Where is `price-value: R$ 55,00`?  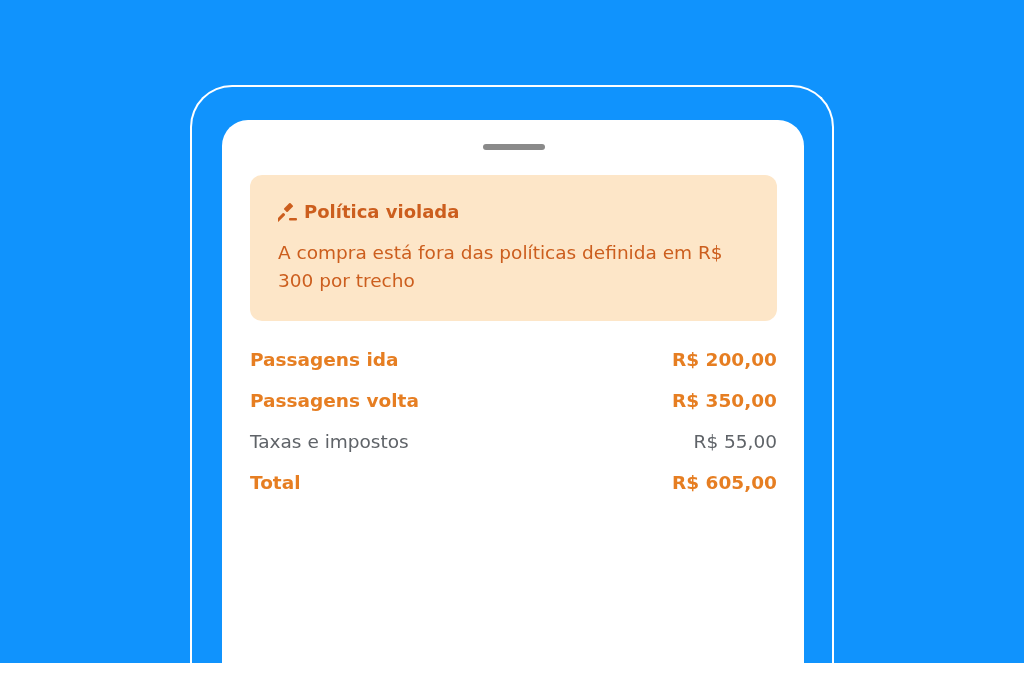 price-value: R$ 55,00 is located at coordinates (735, 442).